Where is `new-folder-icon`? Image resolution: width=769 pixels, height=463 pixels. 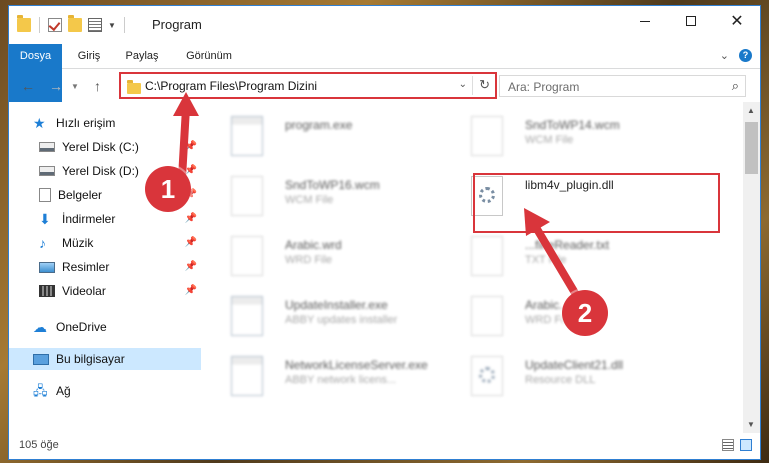
new-folder-icon is located at coordinates (75, 23).